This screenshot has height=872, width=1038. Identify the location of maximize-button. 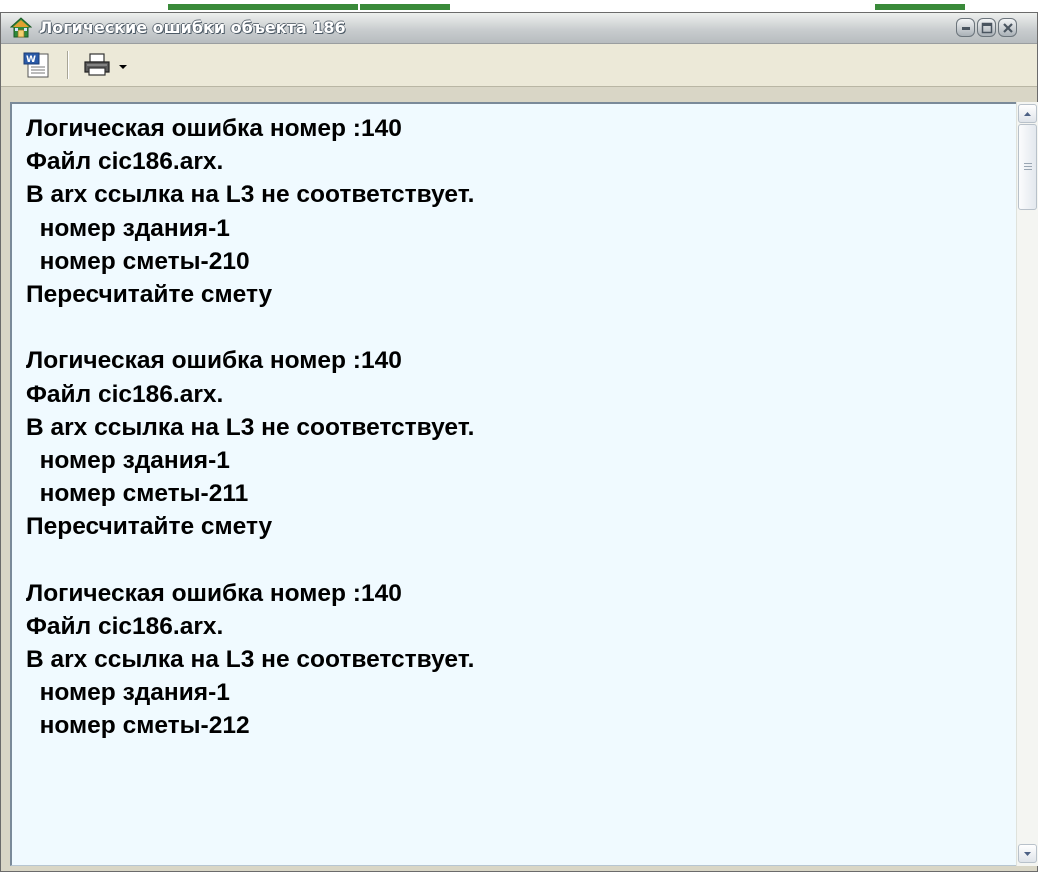
(986, 27).